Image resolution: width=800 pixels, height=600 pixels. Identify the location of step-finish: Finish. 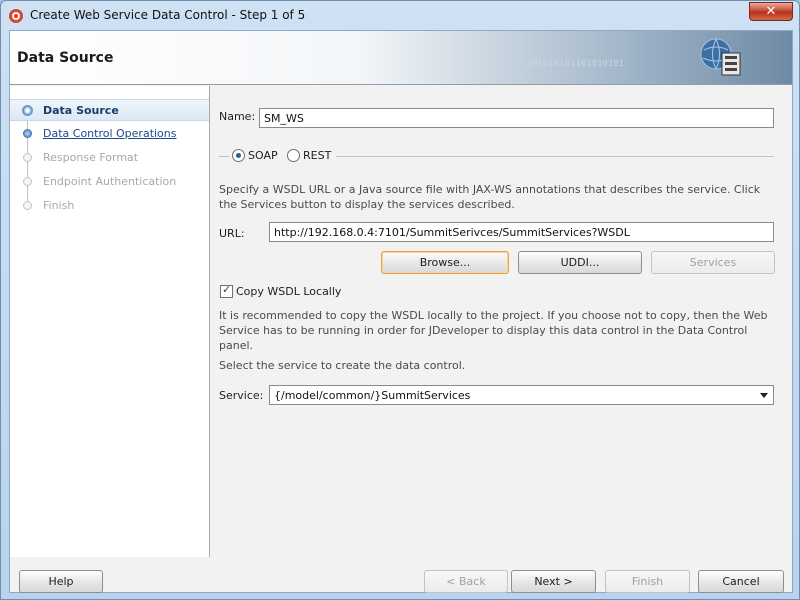
(109, 206).